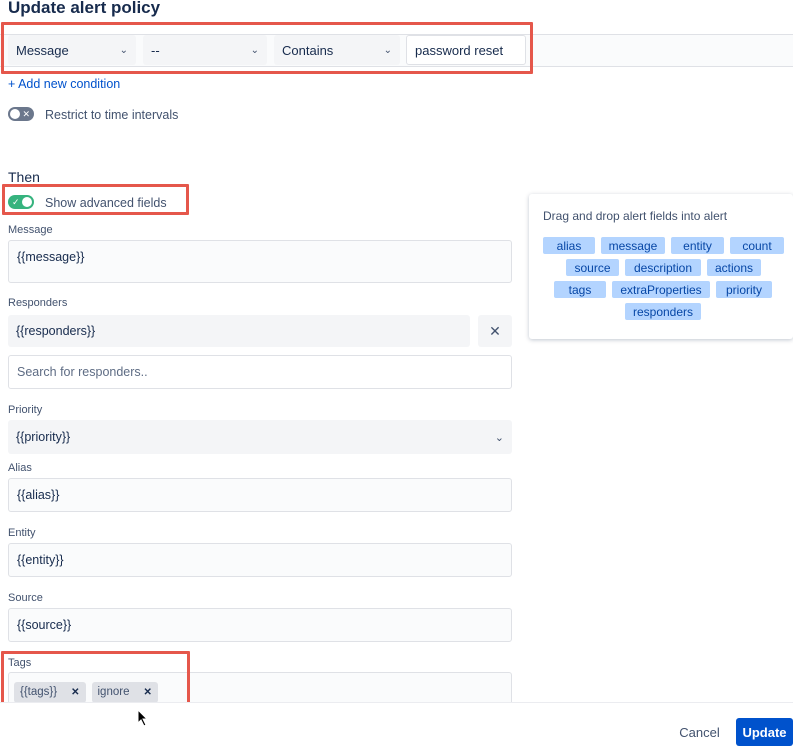 The image size is (793, 750). Describe the element at coordinates (20, 468) in the screenshot. I see `alias-label: Alias` at that location.